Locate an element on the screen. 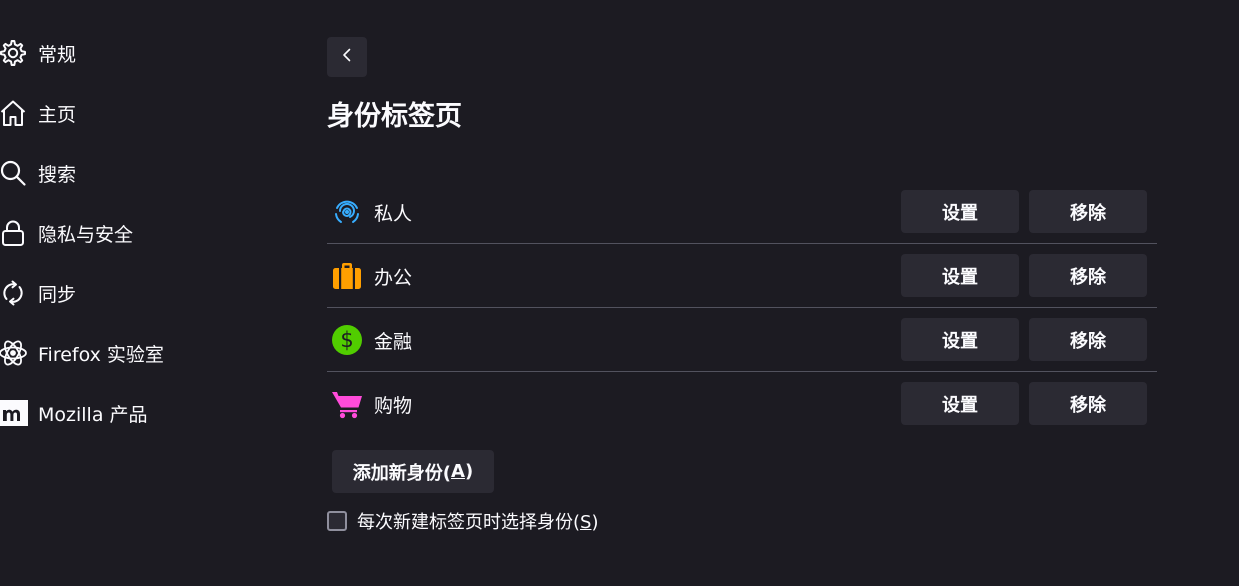  checkbox-label: 每次新建标签页时选择身份(S) is located at coordinates (478, 521).